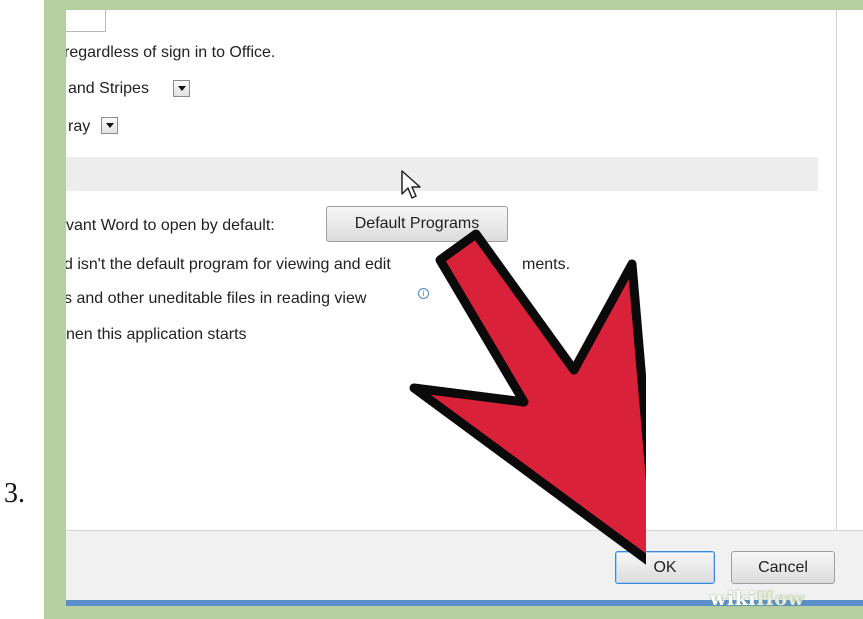  Describe the element at coordinates (181, 88) in the screenshot. I see `office-background-dropdown` at that location.